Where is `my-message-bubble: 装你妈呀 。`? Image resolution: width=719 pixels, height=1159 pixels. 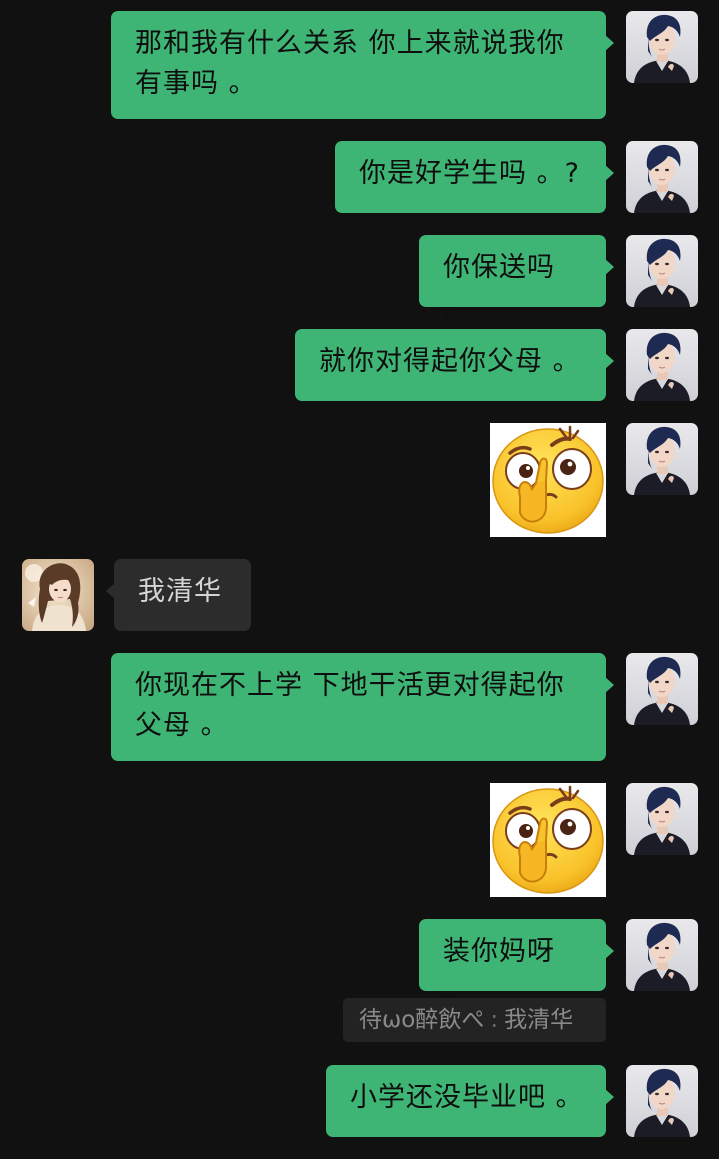 my-message-bubble: 装你妈呀 。 is located at coordinates (516, 963).